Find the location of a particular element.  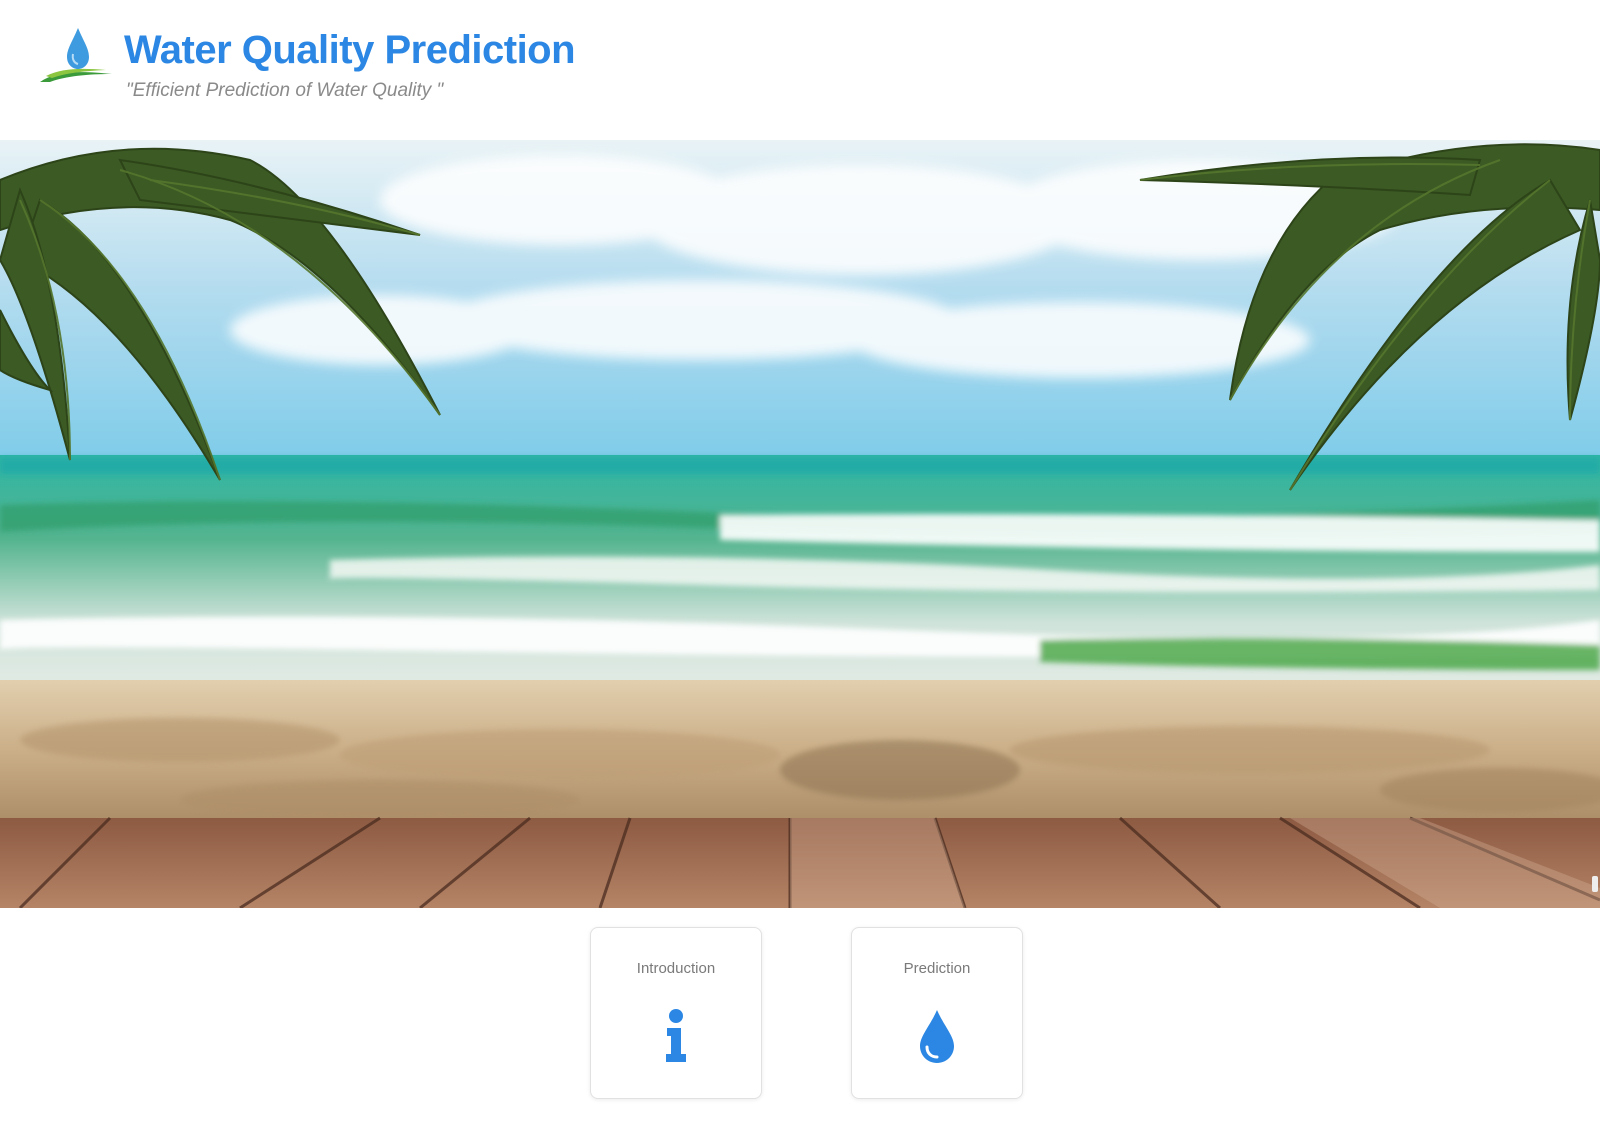

nav-cards: Introduction Prediction is located at coordinates (800, 1013).